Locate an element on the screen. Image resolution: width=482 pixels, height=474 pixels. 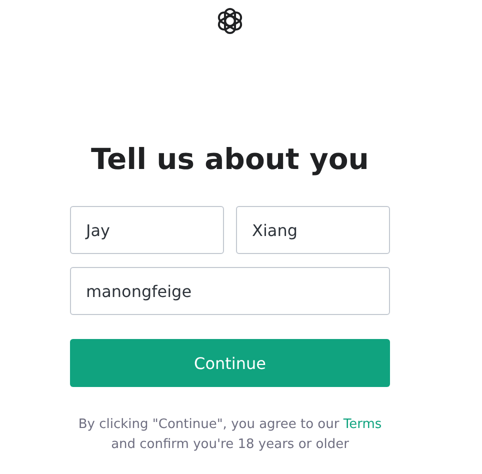
text-field: Xiang is located at coordinates (313, 230).